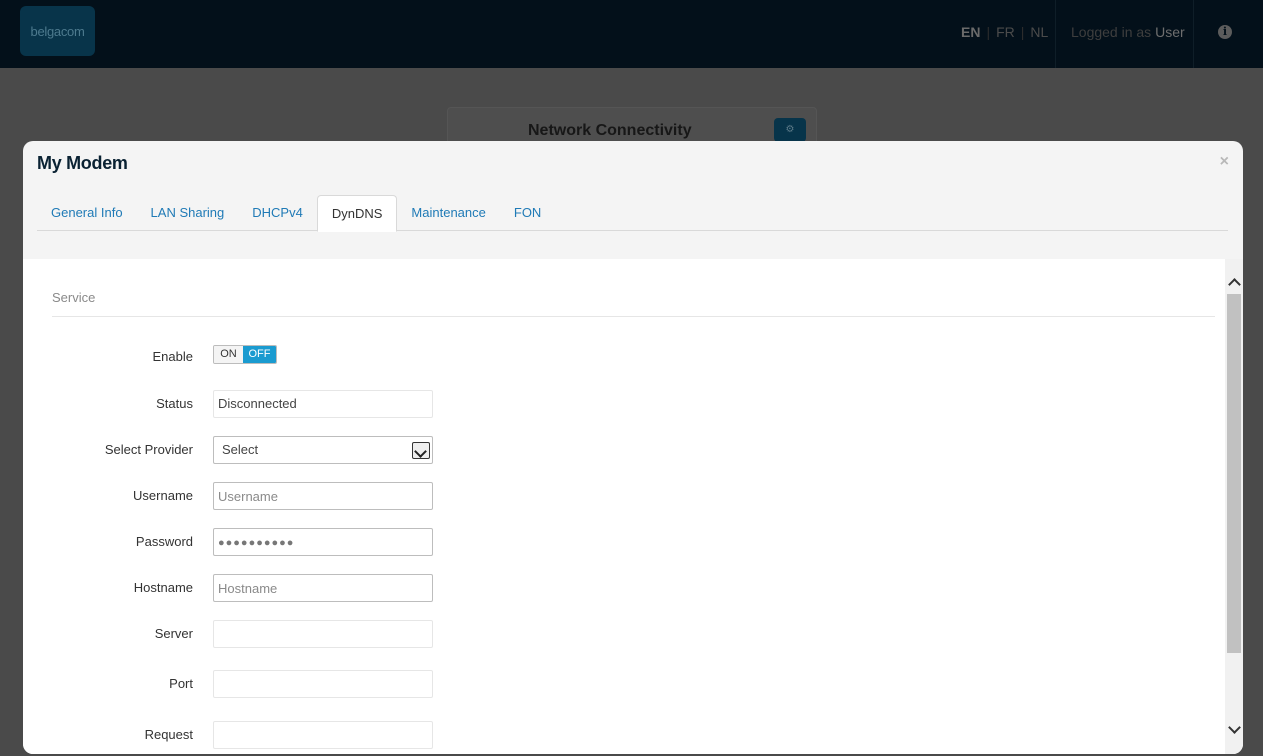 The height and width of the screenshot is (756, 1263). Describe the element at coordinates (623, 496) in the screenshot. I see `form-row-username: Username` at that location.